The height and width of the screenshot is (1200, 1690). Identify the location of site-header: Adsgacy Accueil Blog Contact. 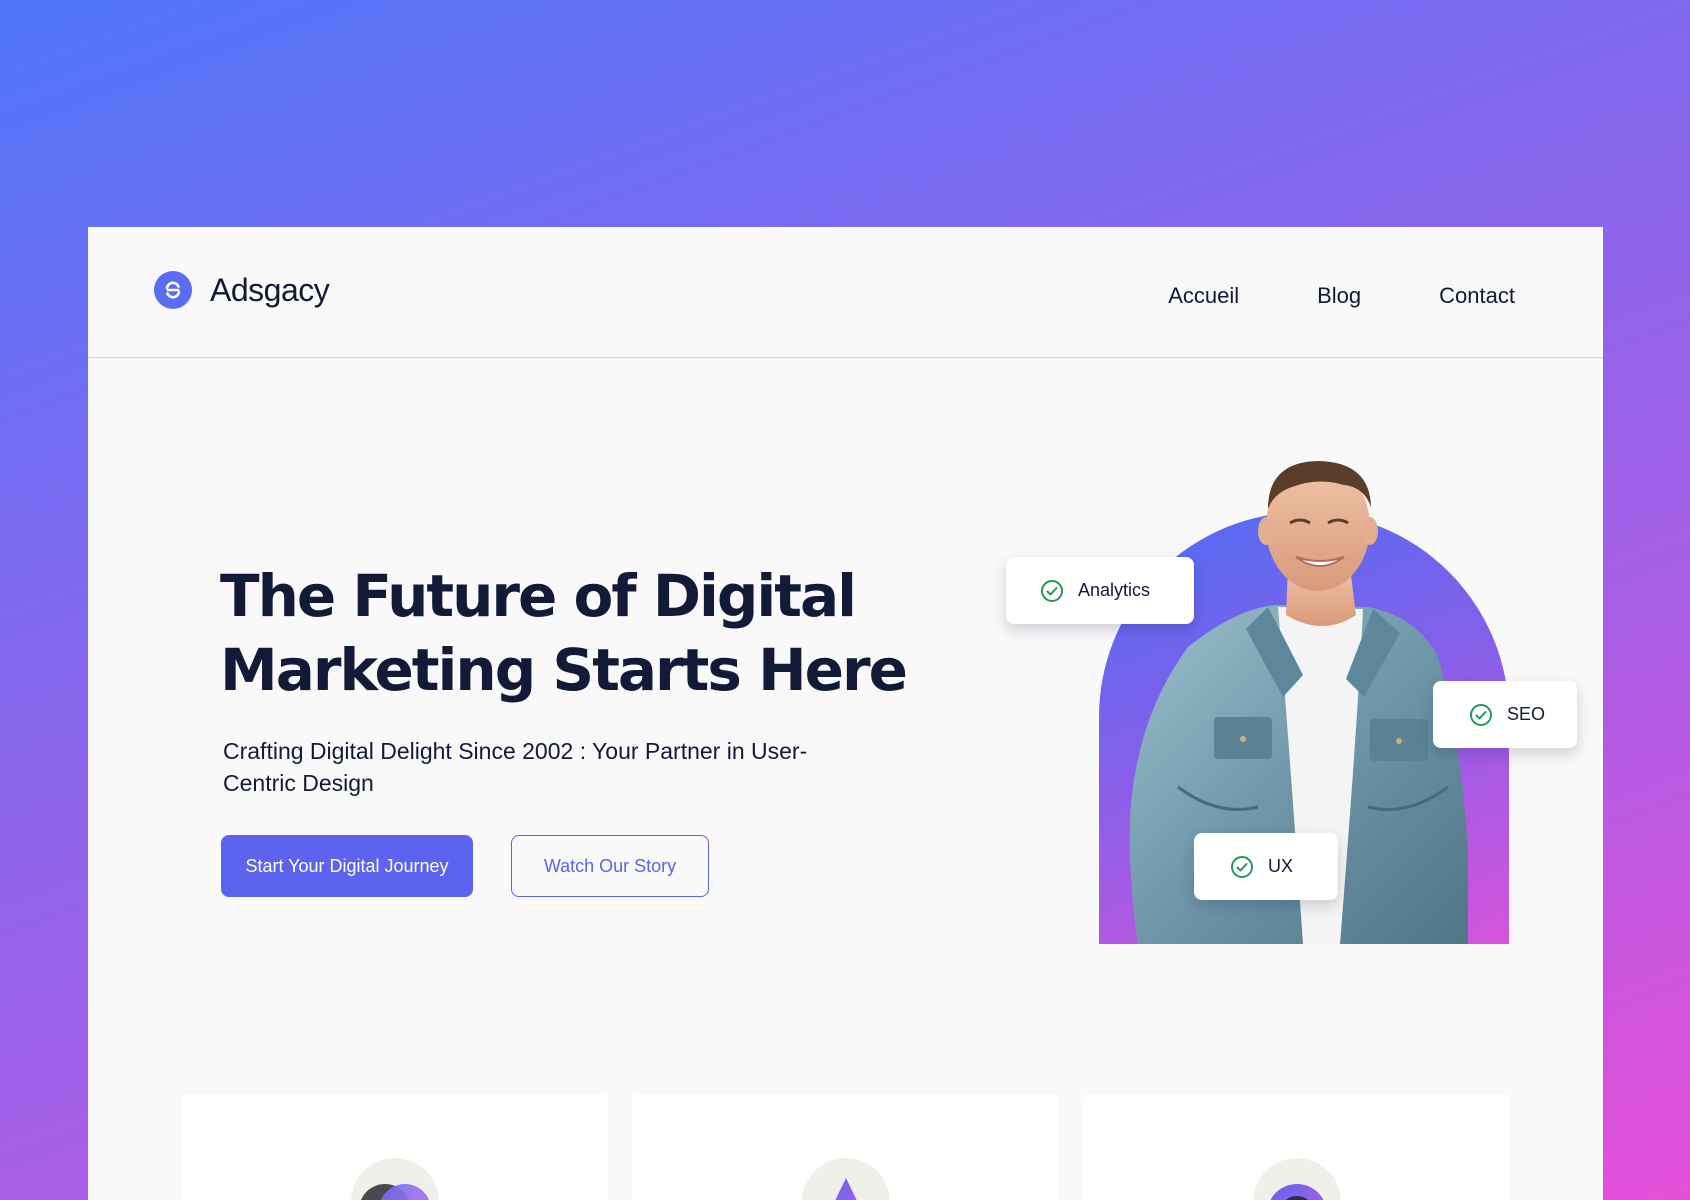
(845, 292).